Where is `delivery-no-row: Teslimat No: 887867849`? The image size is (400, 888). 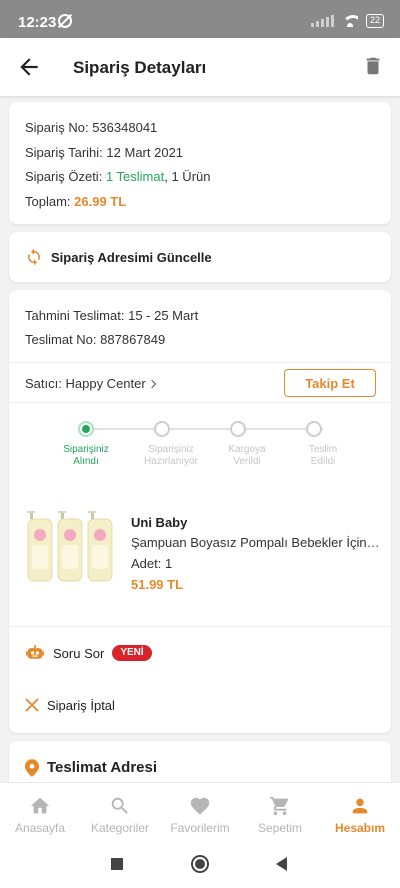 delivery-no-row: Teslimat No: 887867849 is located at coordinates (200, 344).